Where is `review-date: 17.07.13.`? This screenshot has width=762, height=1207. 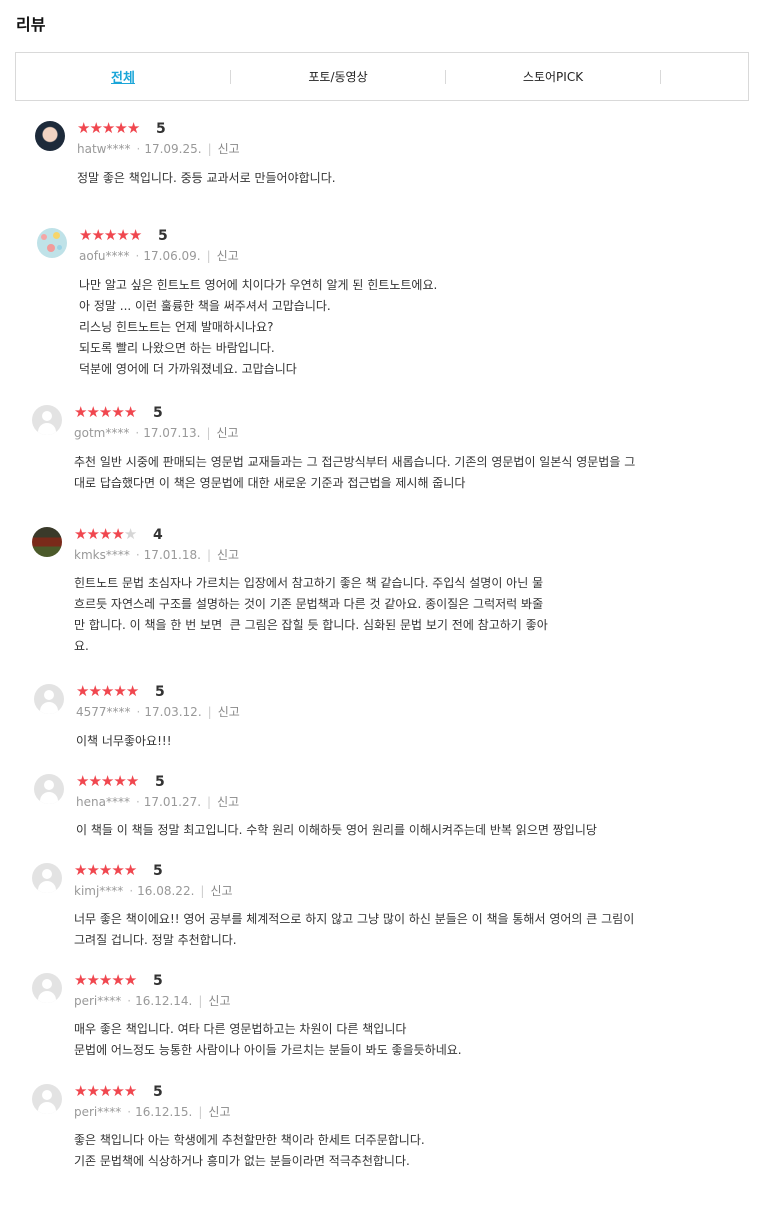 review-date: 17.07.13. is located at coordinates (172, 433).